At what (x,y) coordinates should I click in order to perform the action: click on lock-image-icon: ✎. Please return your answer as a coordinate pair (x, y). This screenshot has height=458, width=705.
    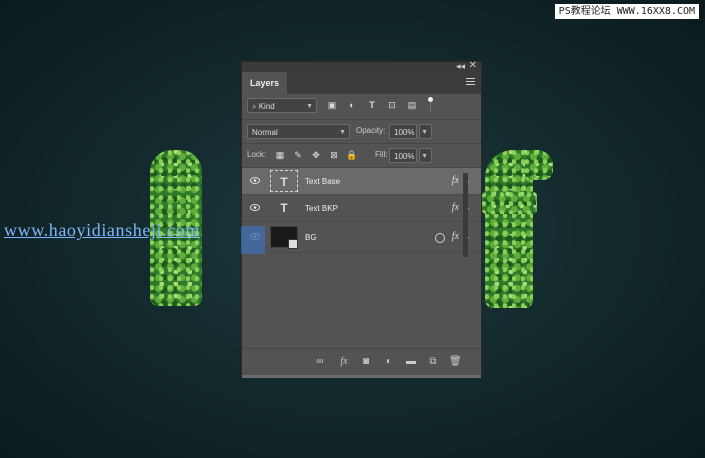
    Looking at the image, I should click on (298, 155).